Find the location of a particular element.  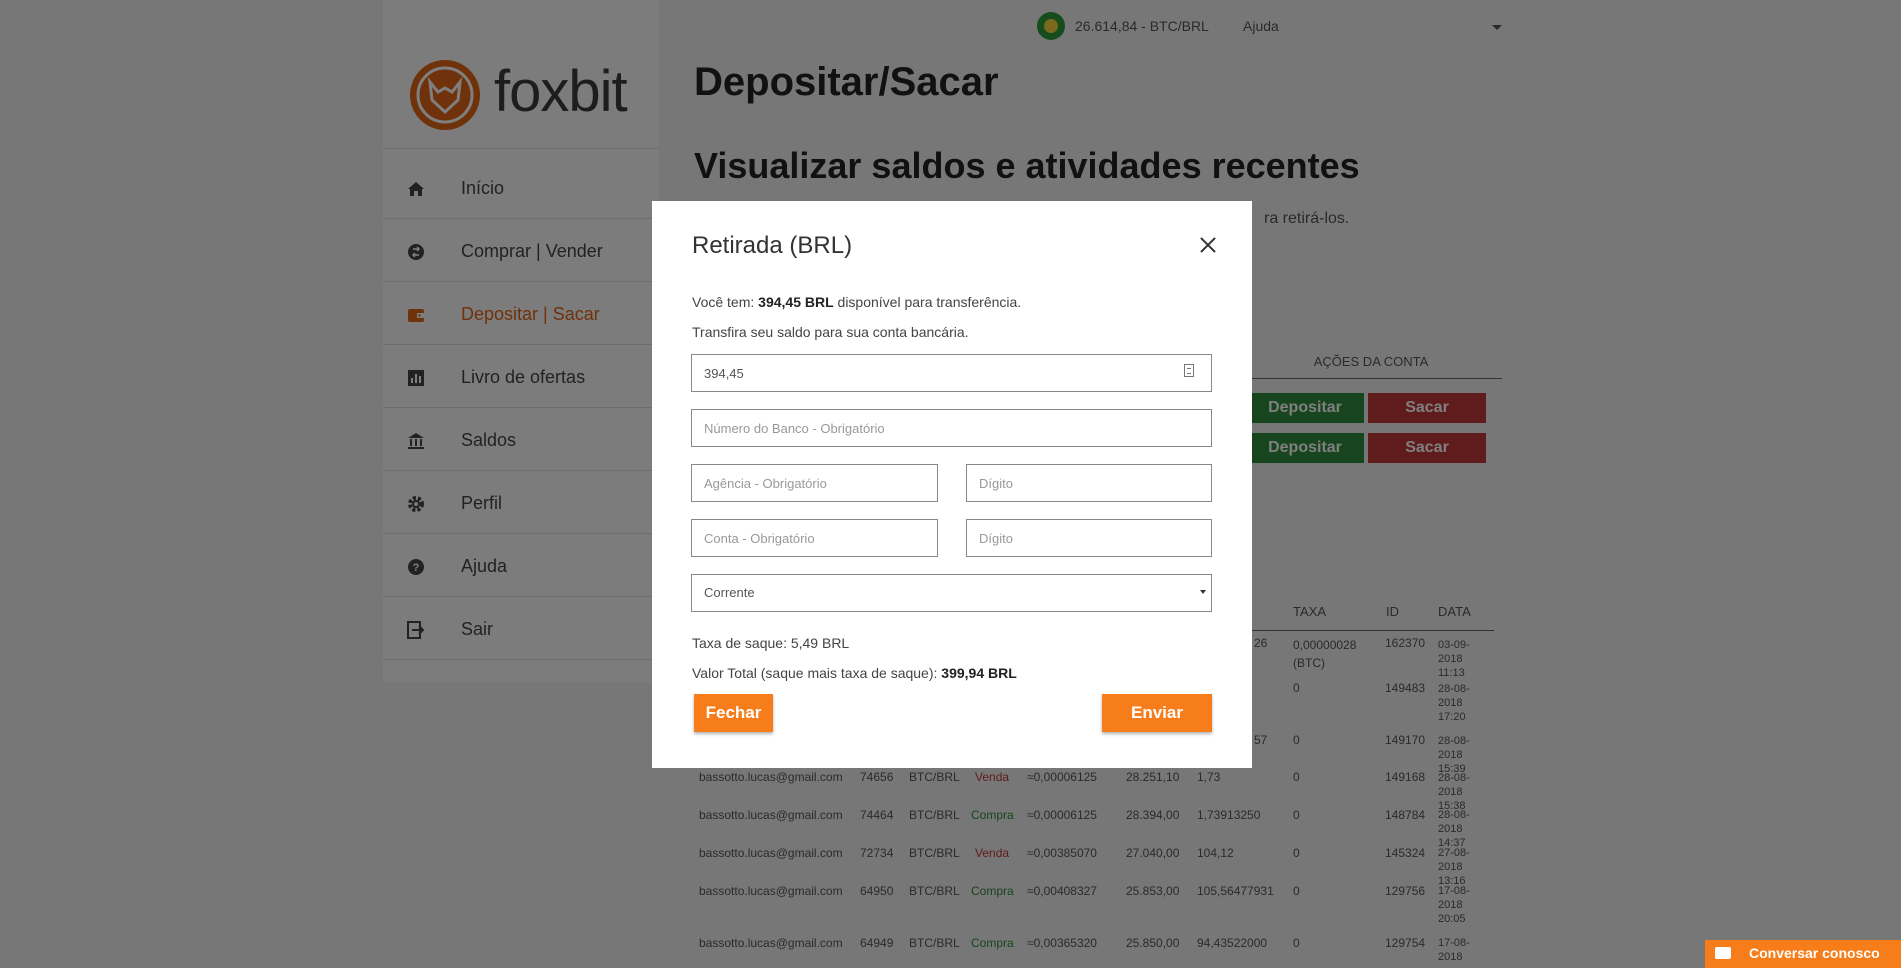

total-amount: 399,94 BRL is located at coordinates (979, 673).